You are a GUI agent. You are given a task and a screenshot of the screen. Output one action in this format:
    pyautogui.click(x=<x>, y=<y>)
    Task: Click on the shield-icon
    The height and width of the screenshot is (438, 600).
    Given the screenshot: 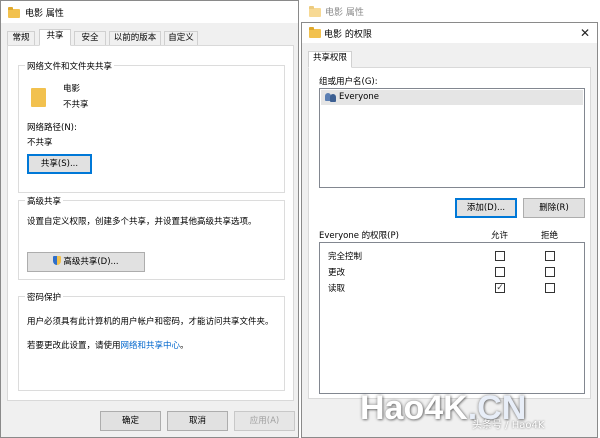 What is the action you would take?
    pyautogui.click(x=57, y=260)
    